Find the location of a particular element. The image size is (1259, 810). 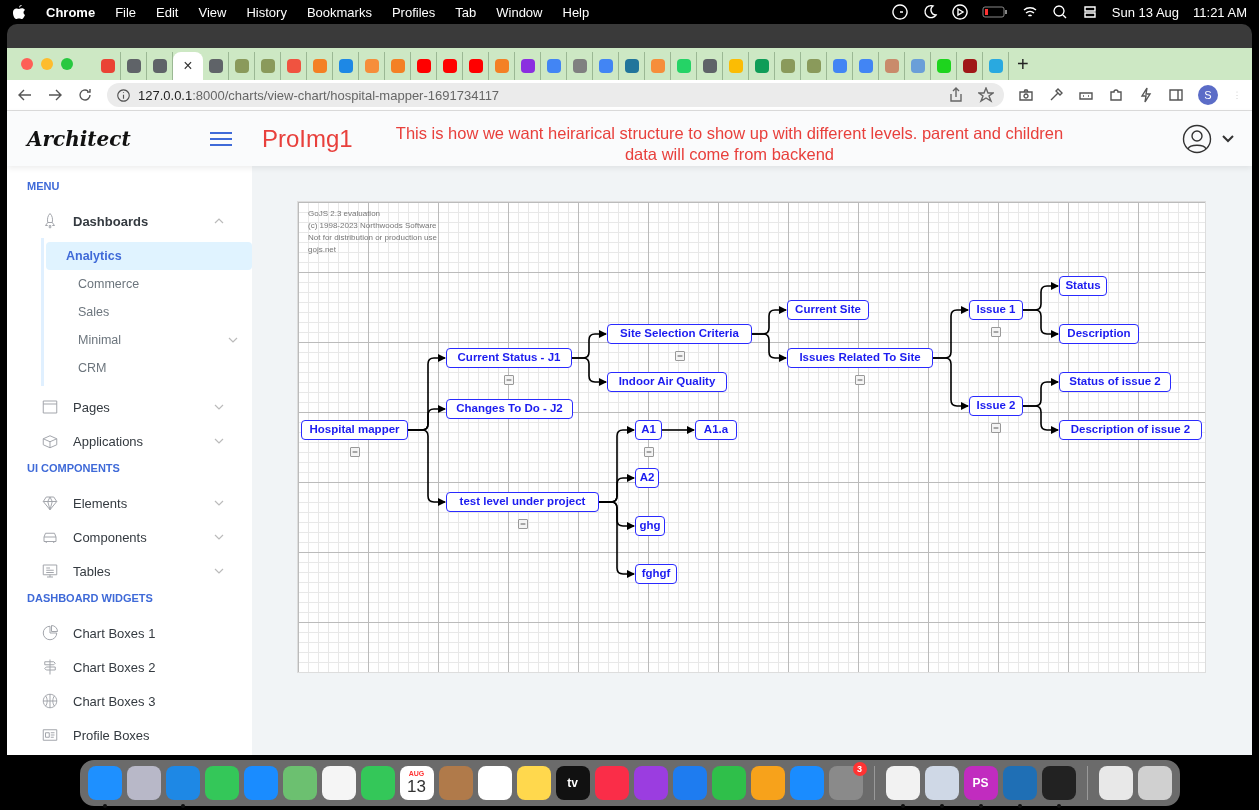

bolt-icon is located at coordinates (1146, 95).